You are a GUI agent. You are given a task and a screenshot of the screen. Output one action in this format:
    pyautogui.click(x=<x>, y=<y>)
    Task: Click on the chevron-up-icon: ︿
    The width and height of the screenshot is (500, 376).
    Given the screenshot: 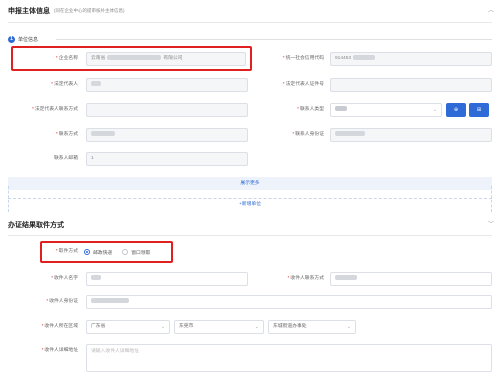 What is the action you would take?
    pyautogui.click(x=491, y=11)
    